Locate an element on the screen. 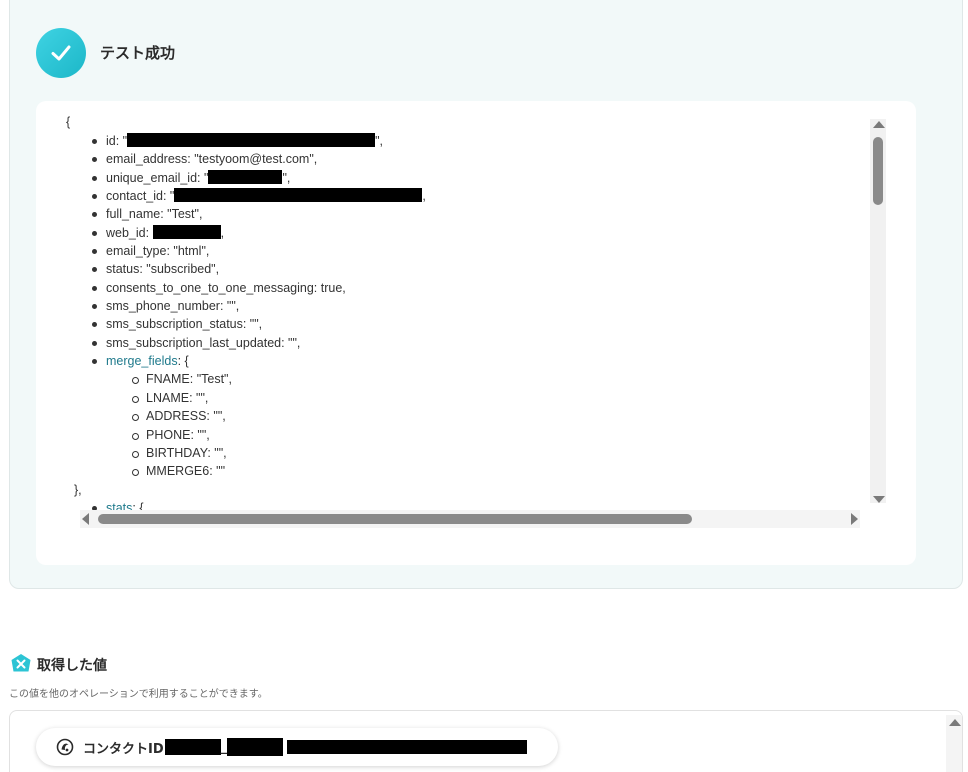 This screenshot has width=968, height=772. value-pill-contact-id: コンタクトID _ is located at coordinates (297, 747).